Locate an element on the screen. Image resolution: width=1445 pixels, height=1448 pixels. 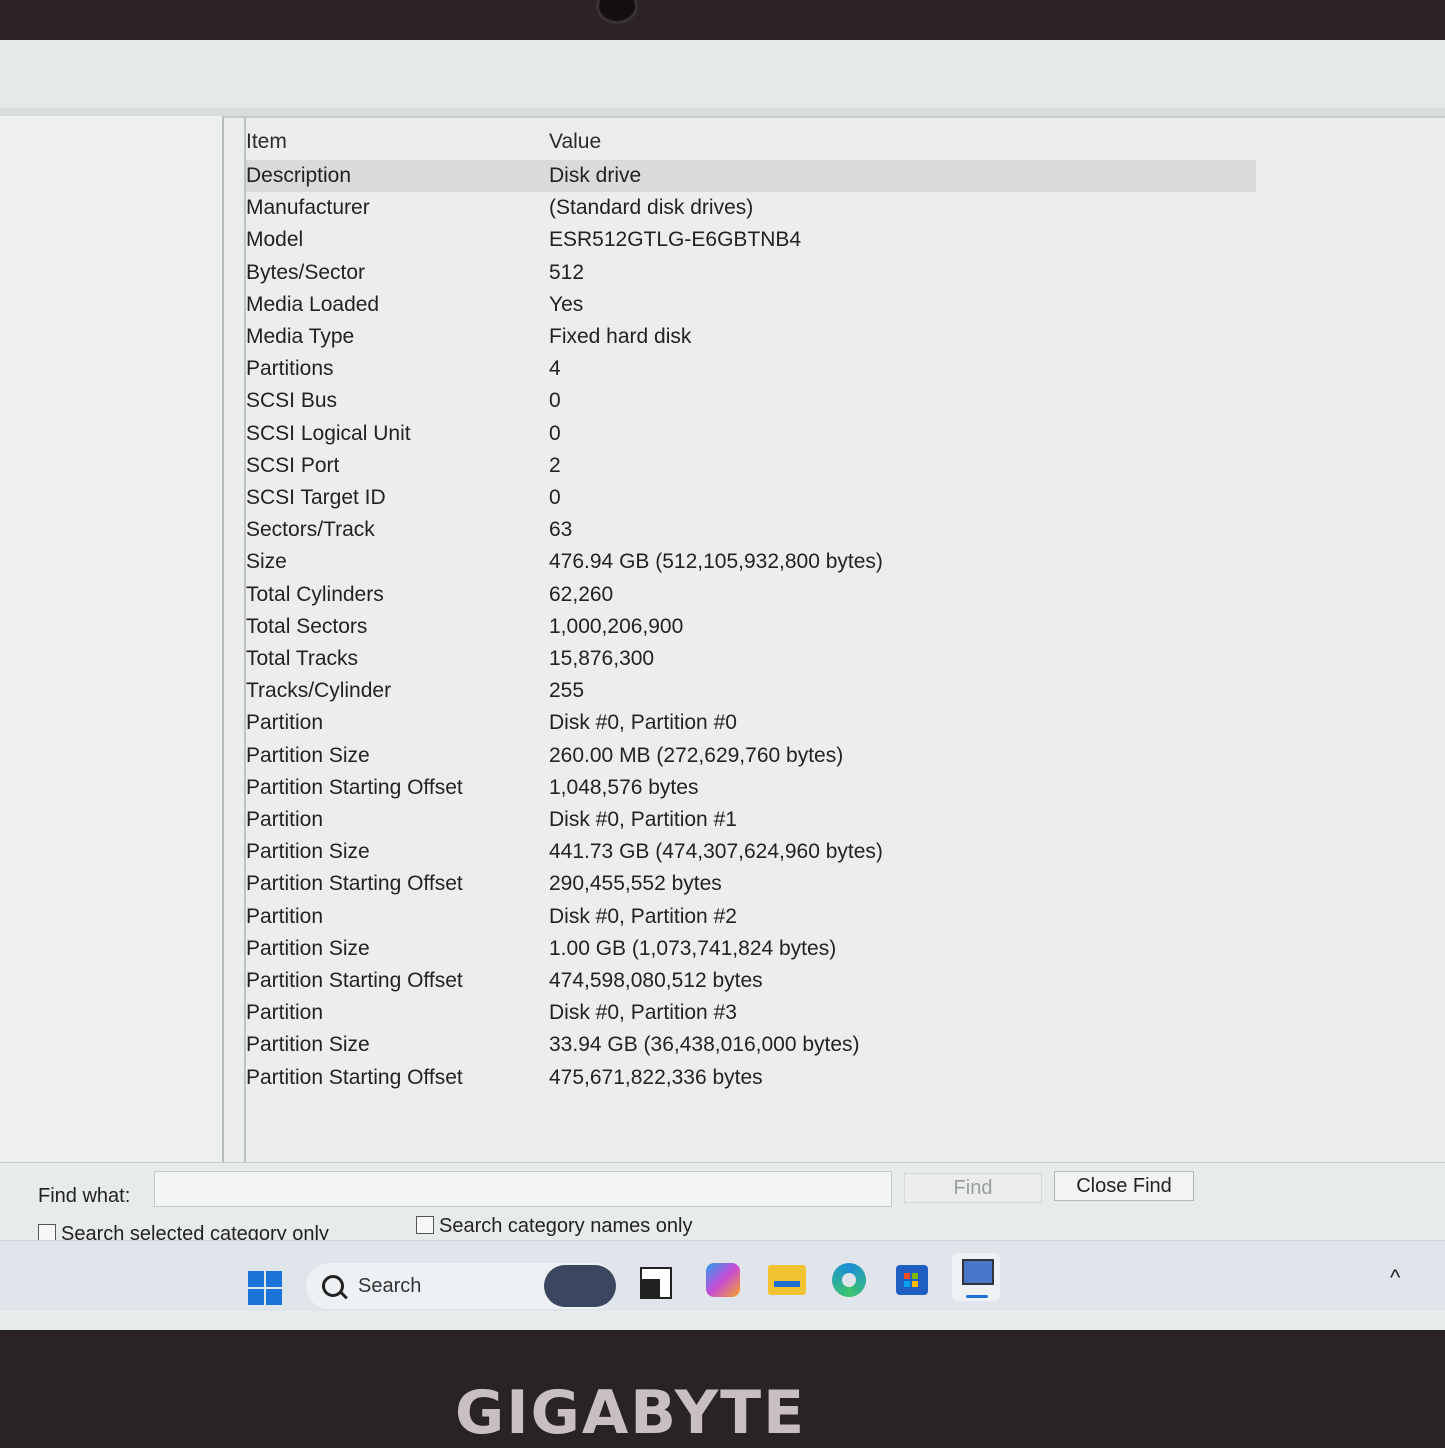
row-value: 63 is located at coordinates (561, 530).